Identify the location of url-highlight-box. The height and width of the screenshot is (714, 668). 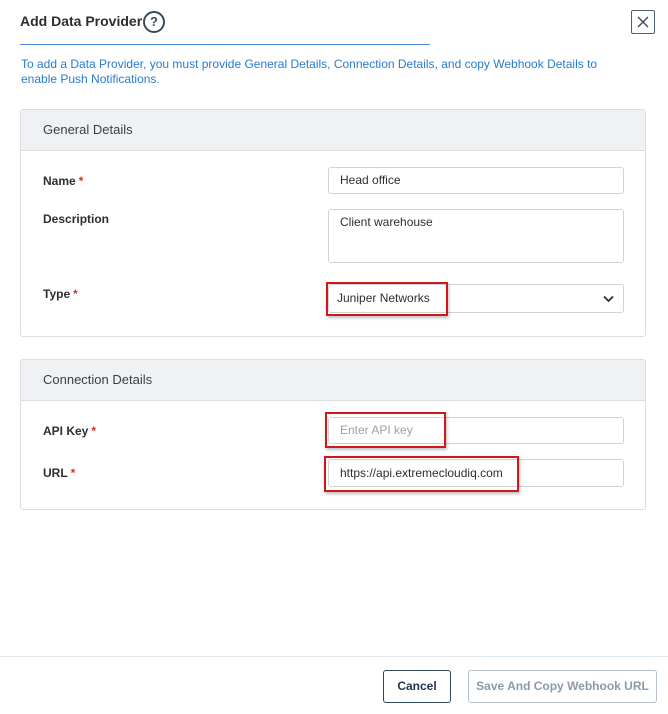
(421, 474).